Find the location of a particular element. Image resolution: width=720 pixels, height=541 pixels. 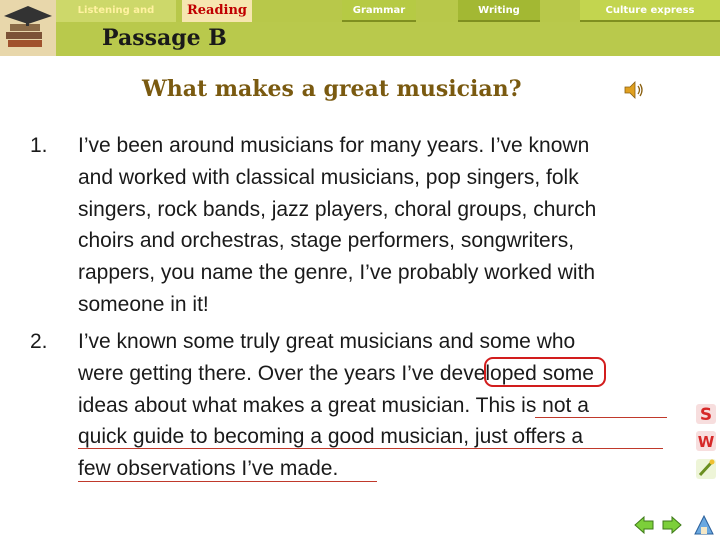

svg-text: S is located at coordinates (706, 415).